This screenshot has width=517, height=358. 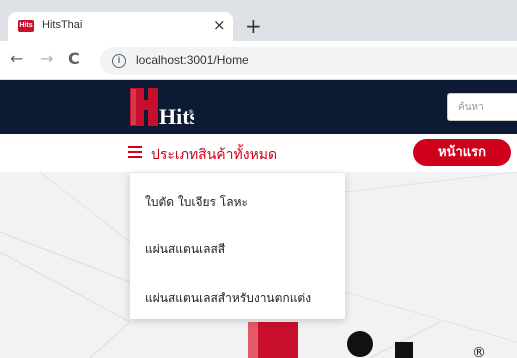 What do you see at coordinates (46, 59) in the screenshot?
I see `forward-button: →` at bounding box center [46, 59].